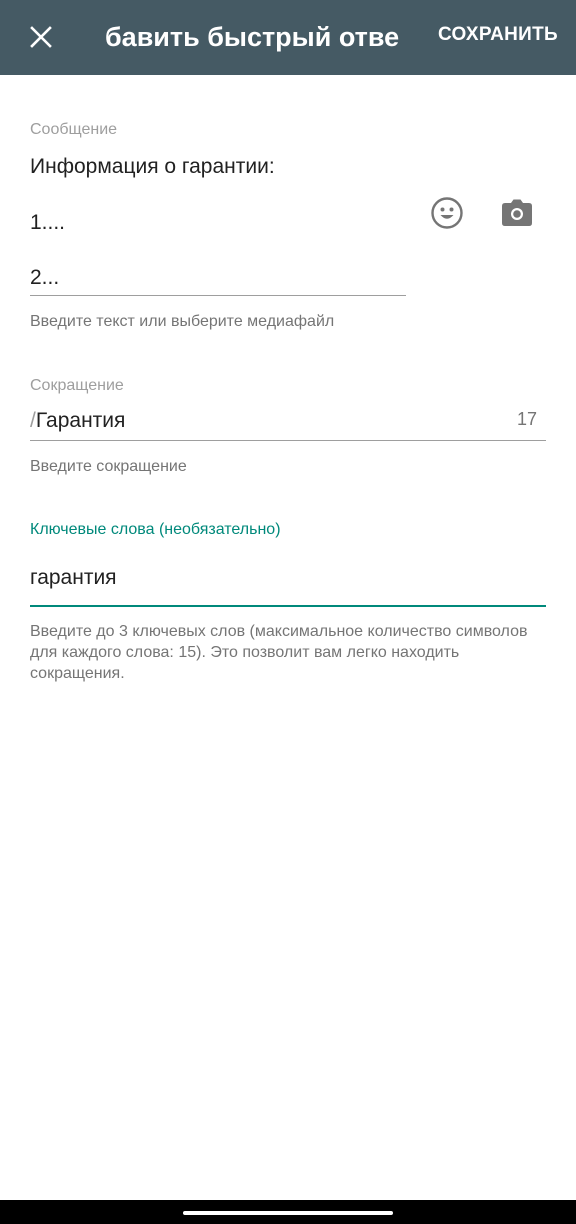  I want to click on home-gesture-handle, so click(288, 1213).